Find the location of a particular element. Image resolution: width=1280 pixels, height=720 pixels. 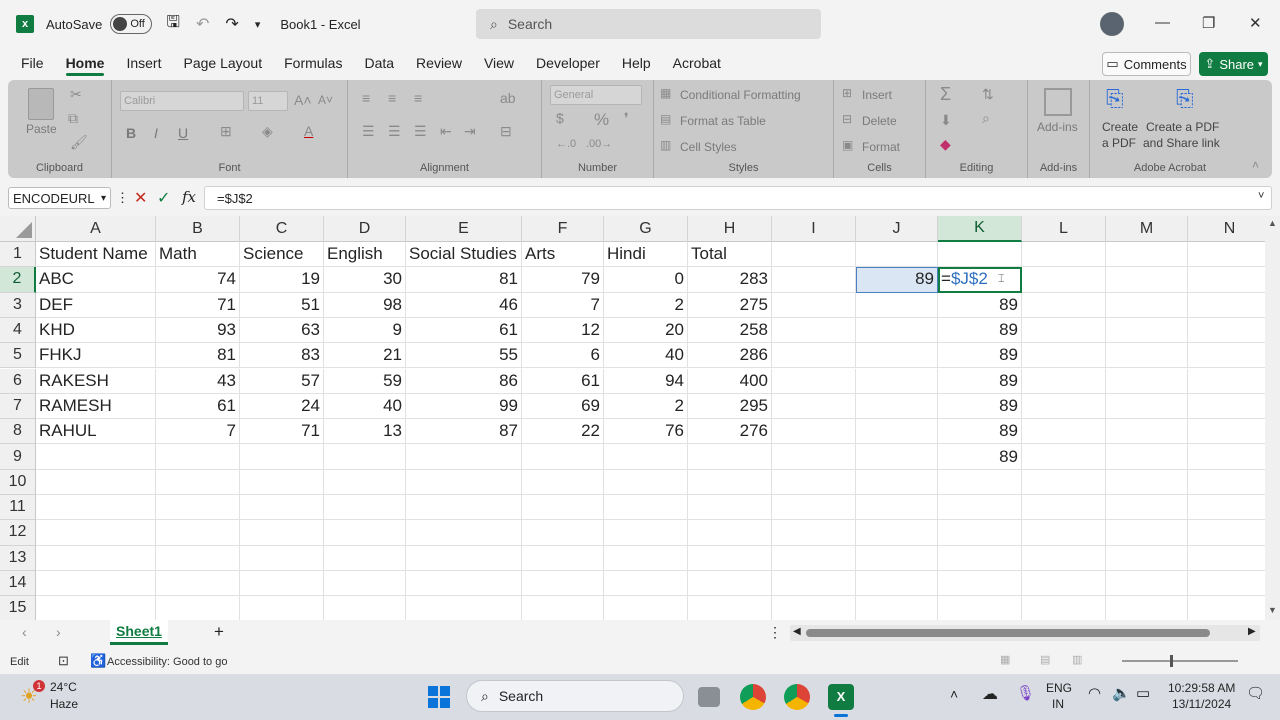

tab-data: Data is located at coordinates (379, 63).